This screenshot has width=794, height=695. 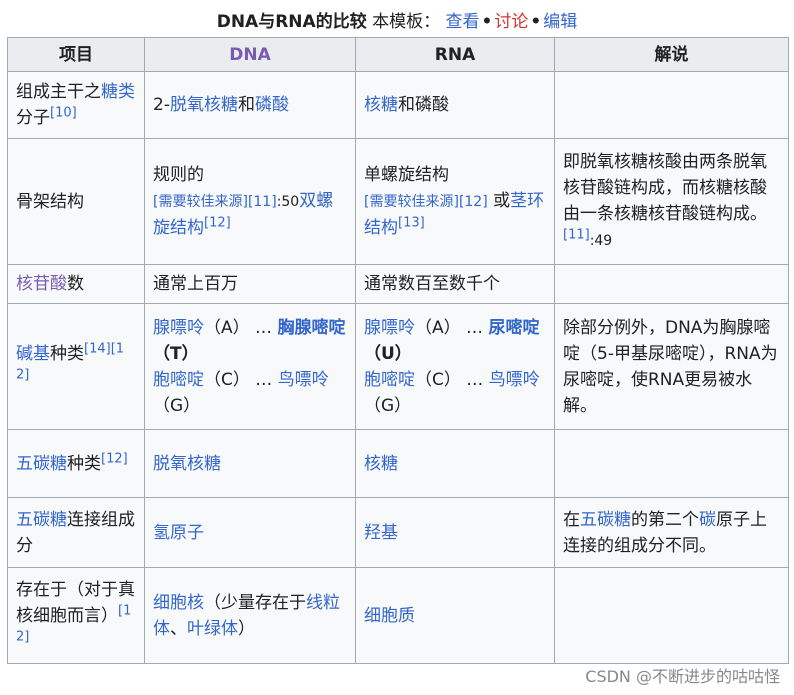 I want to click on table-row: 核苷酸数 通常上百万 通常数百至数千个, so click(x=398, y=284).